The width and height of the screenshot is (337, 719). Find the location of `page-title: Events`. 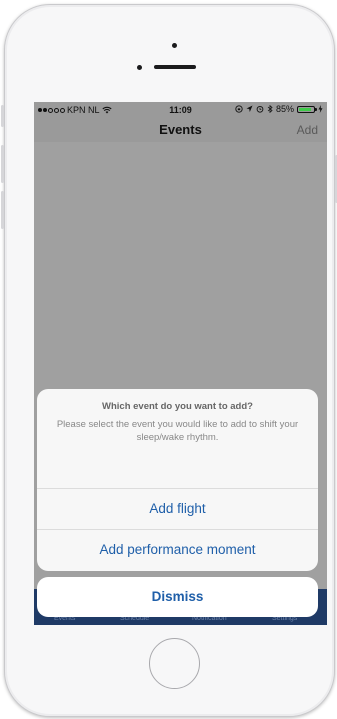

page-title: Events is located at coordinates (180, 129).